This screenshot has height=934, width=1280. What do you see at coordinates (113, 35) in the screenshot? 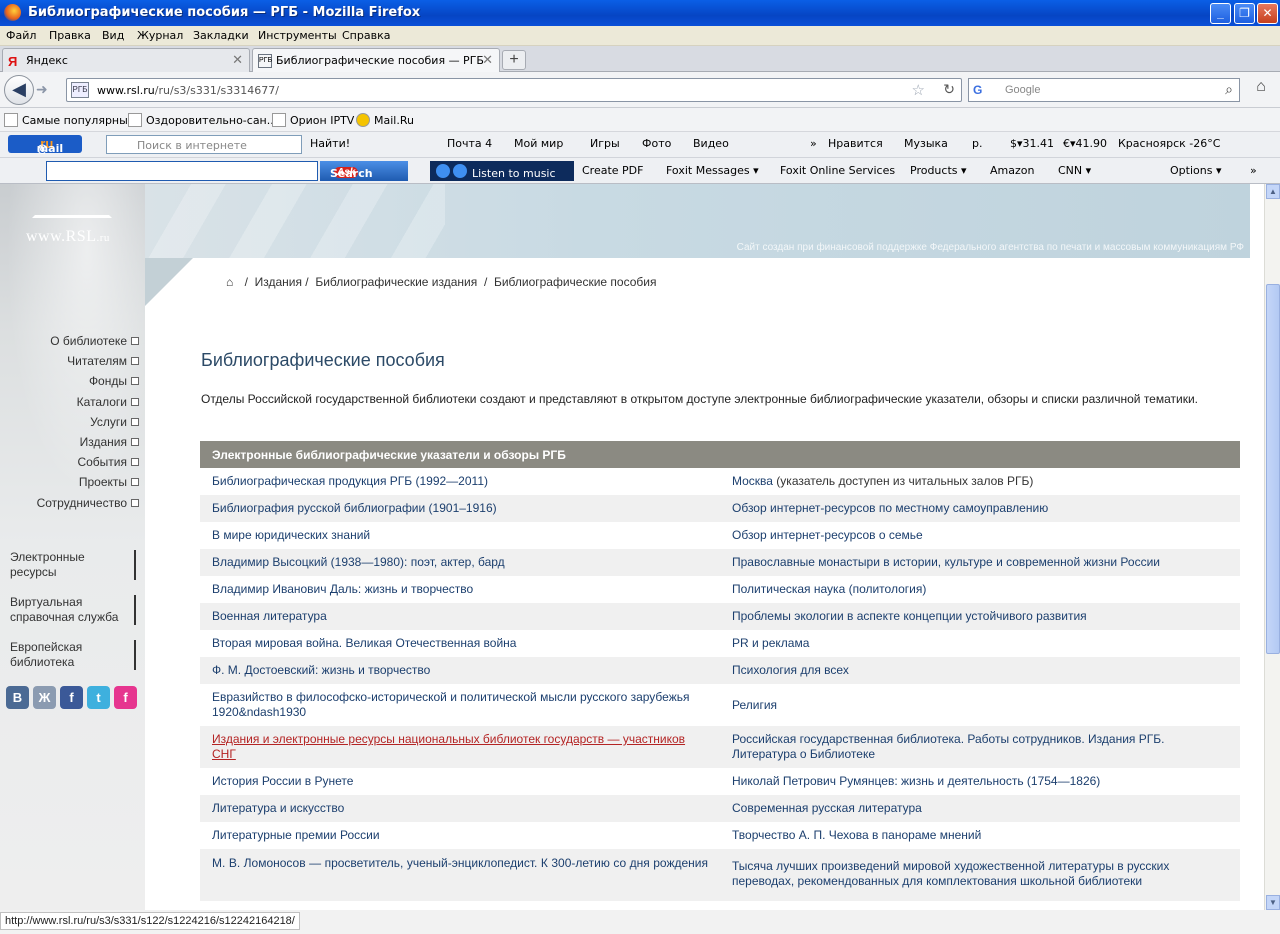
I see `menu-view: Вид` at bounding box center [113, 35].